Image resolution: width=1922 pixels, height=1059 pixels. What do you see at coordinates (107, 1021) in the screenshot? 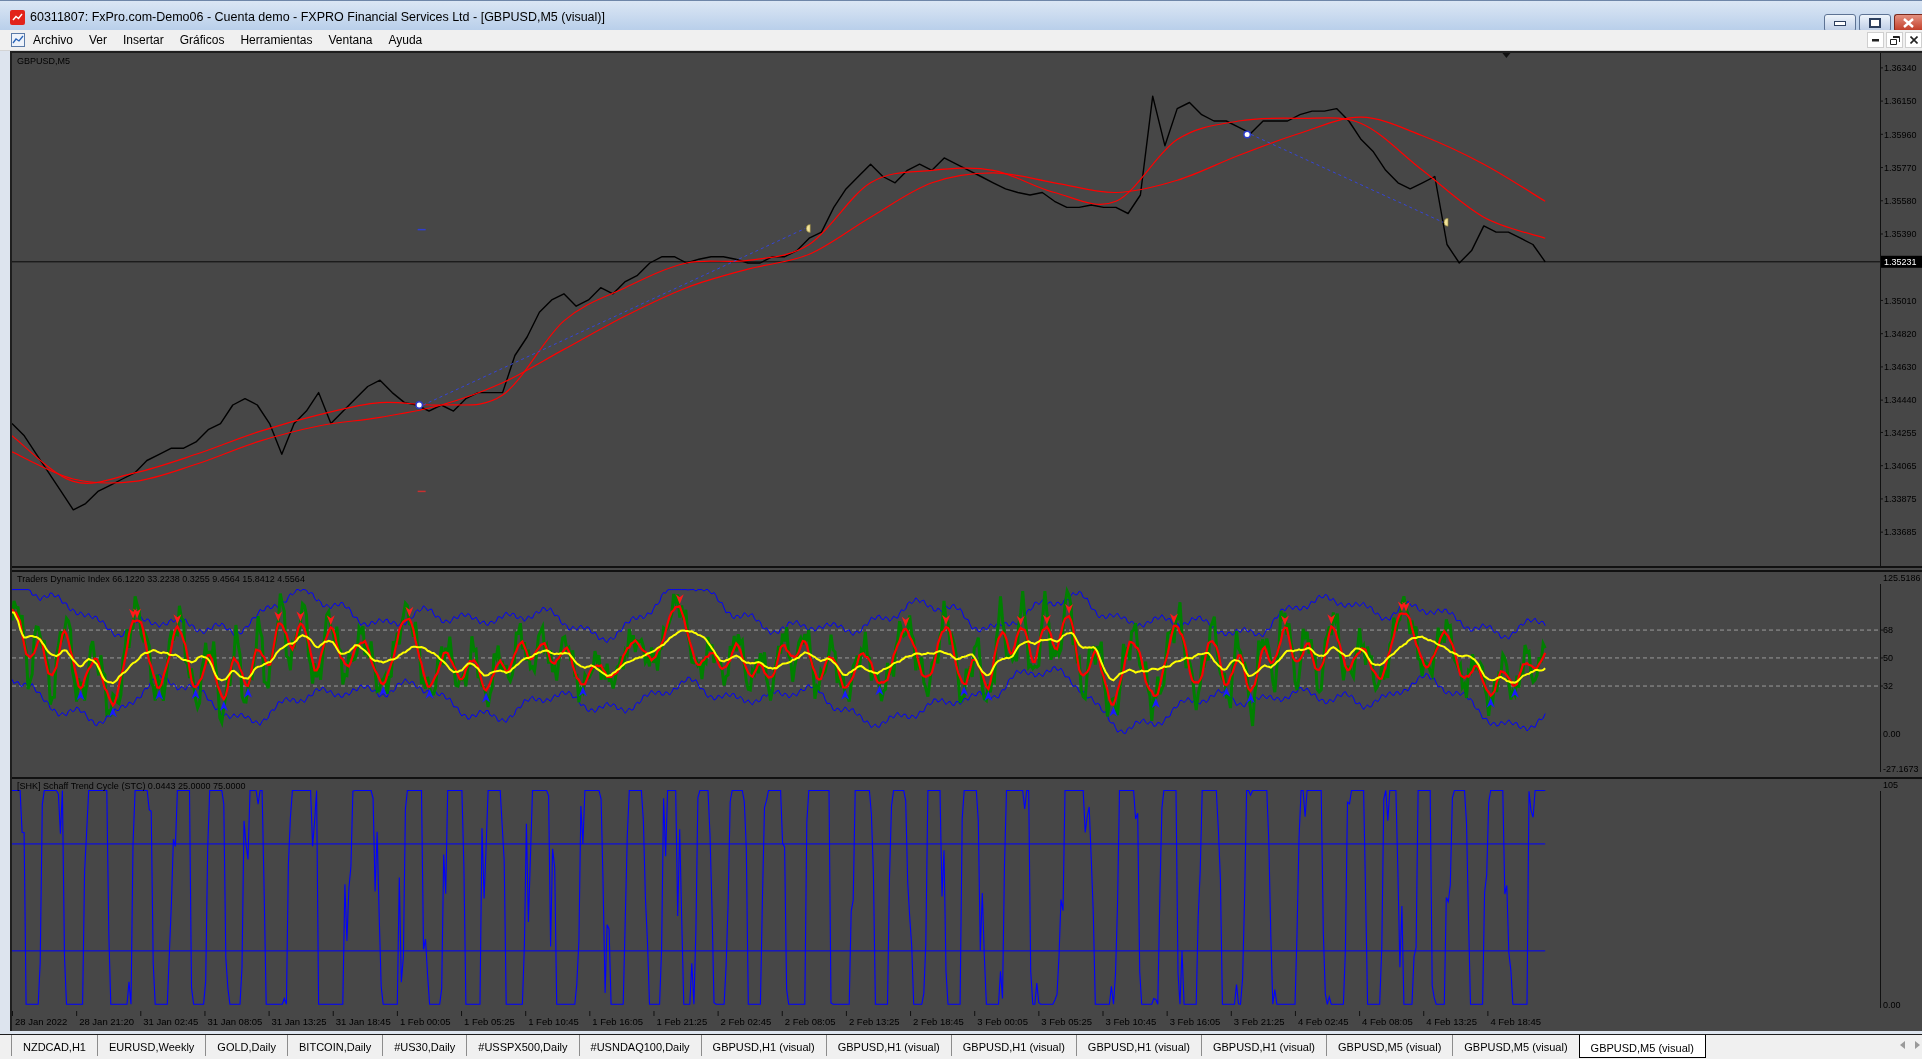
I see `time-axis-label: 28 Jan 21:20` at bounding box center [107, 1021].